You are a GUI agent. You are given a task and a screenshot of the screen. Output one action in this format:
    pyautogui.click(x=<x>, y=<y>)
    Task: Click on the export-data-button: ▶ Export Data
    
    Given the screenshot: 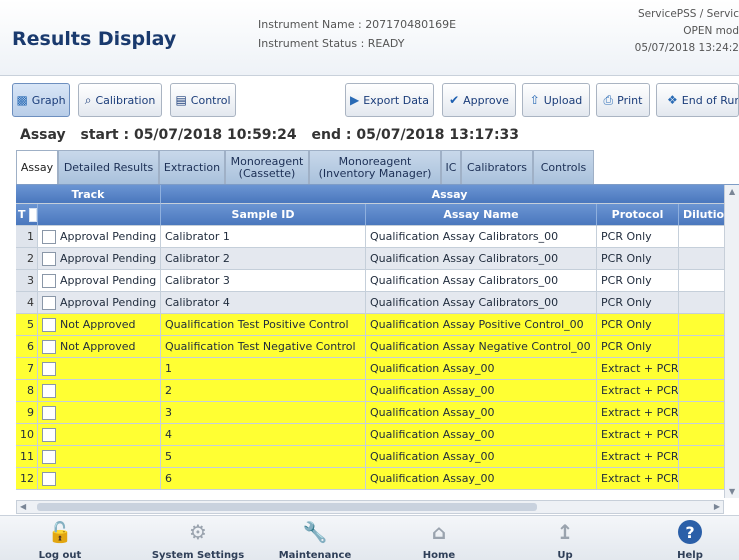 What is the action you would take?
    pyautogui.click(x=389, y=100)
    